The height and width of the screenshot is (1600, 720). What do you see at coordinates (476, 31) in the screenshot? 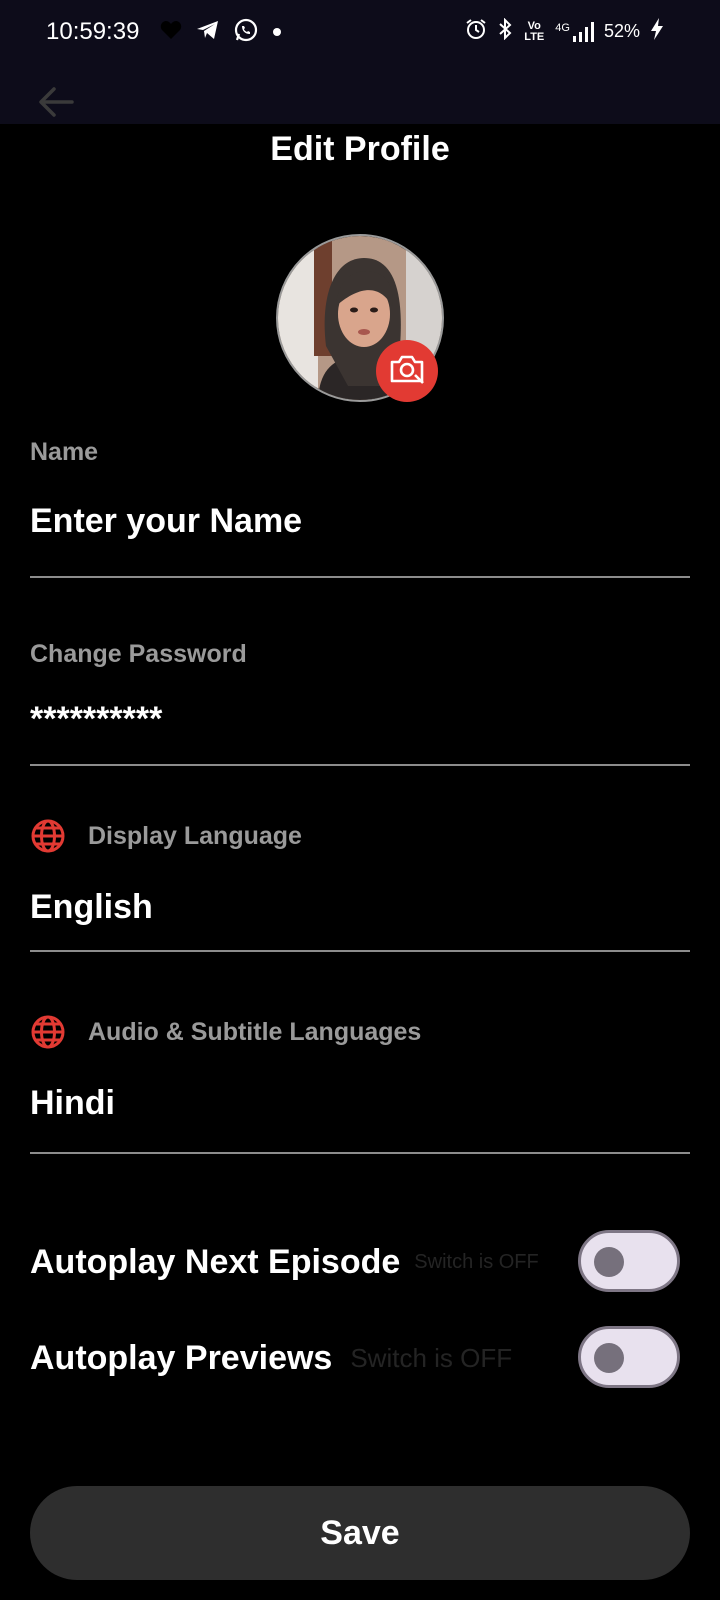
I see `alarm-icon` at bounding box center [476, 31].